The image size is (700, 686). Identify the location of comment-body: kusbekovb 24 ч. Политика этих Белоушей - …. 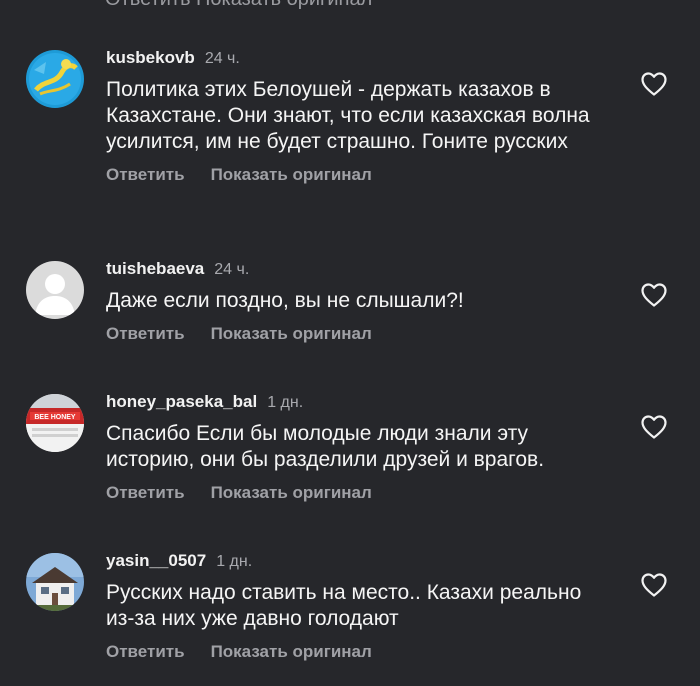
(356, 117).